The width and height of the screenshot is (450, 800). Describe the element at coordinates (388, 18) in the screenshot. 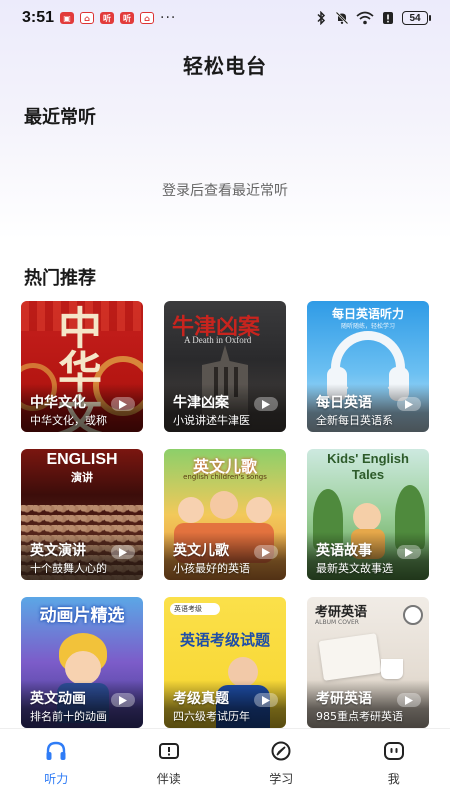

I see `alert-icon` at that location.